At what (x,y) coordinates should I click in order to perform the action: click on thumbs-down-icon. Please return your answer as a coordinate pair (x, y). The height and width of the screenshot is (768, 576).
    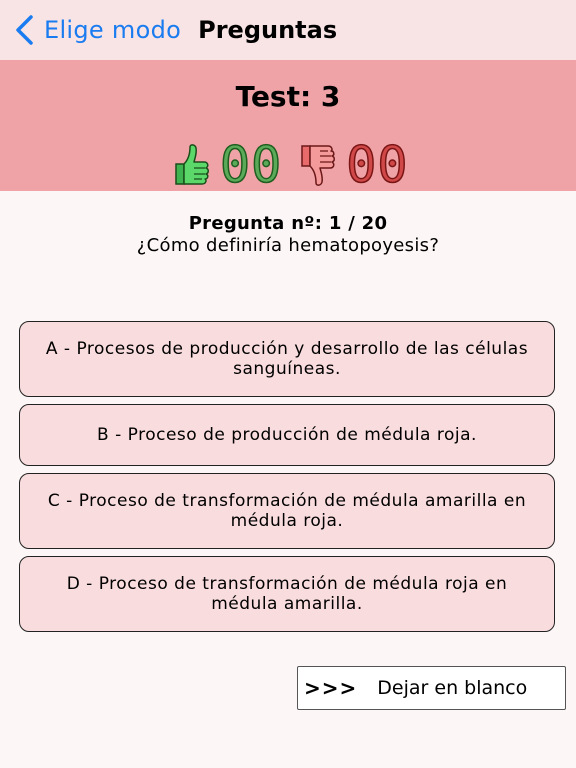
    Looking at the image, I should click on (318, 165).